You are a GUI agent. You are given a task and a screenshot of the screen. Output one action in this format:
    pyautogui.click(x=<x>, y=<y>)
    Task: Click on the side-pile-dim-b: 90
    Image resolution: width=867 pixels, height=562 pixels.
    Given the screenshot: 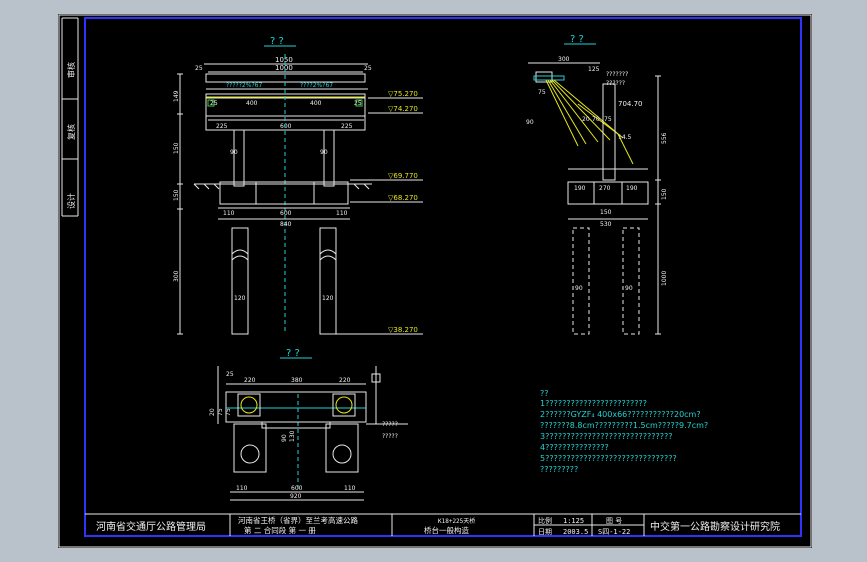 What is the action you would take?
    pyautogui.click(x=629, y=288)
    